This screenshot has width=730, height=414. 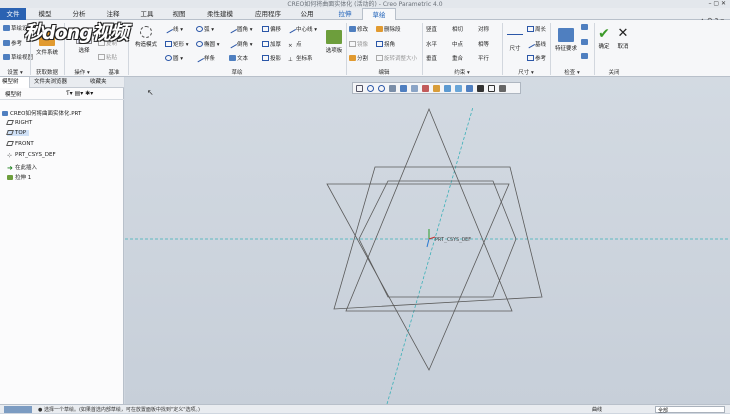 I want to click on shade-closed-loops-icon, so click(x=584, y=42).